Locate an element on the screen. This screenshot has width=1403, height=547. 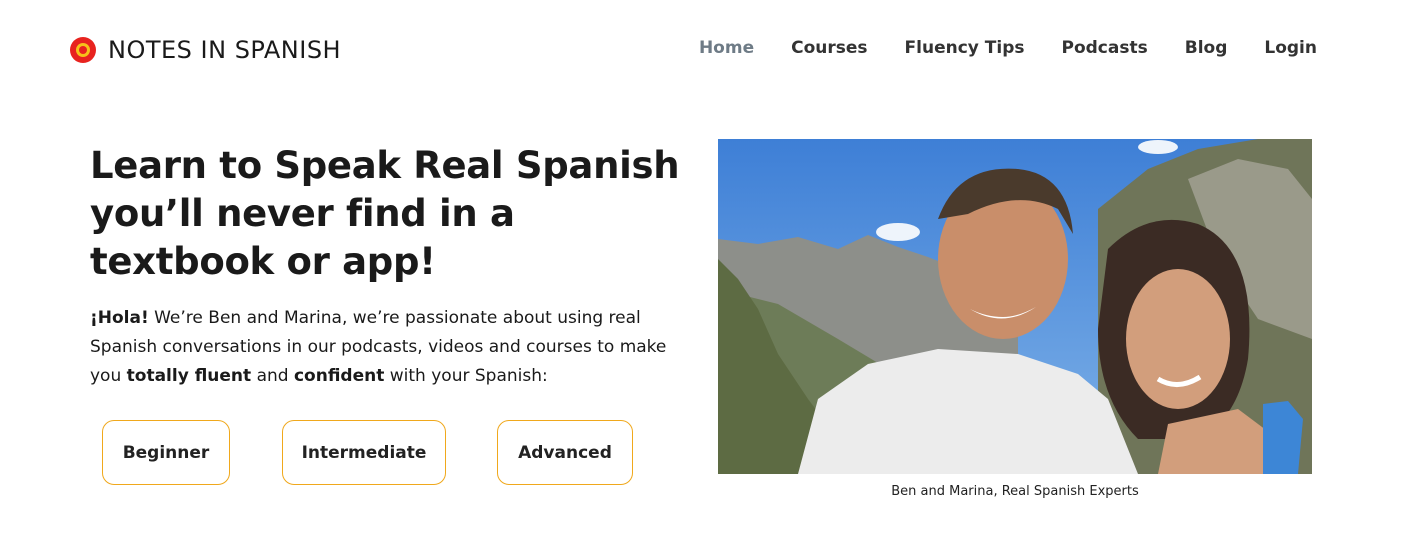
nav-courses: Courses is located at coordinates (829, 48).